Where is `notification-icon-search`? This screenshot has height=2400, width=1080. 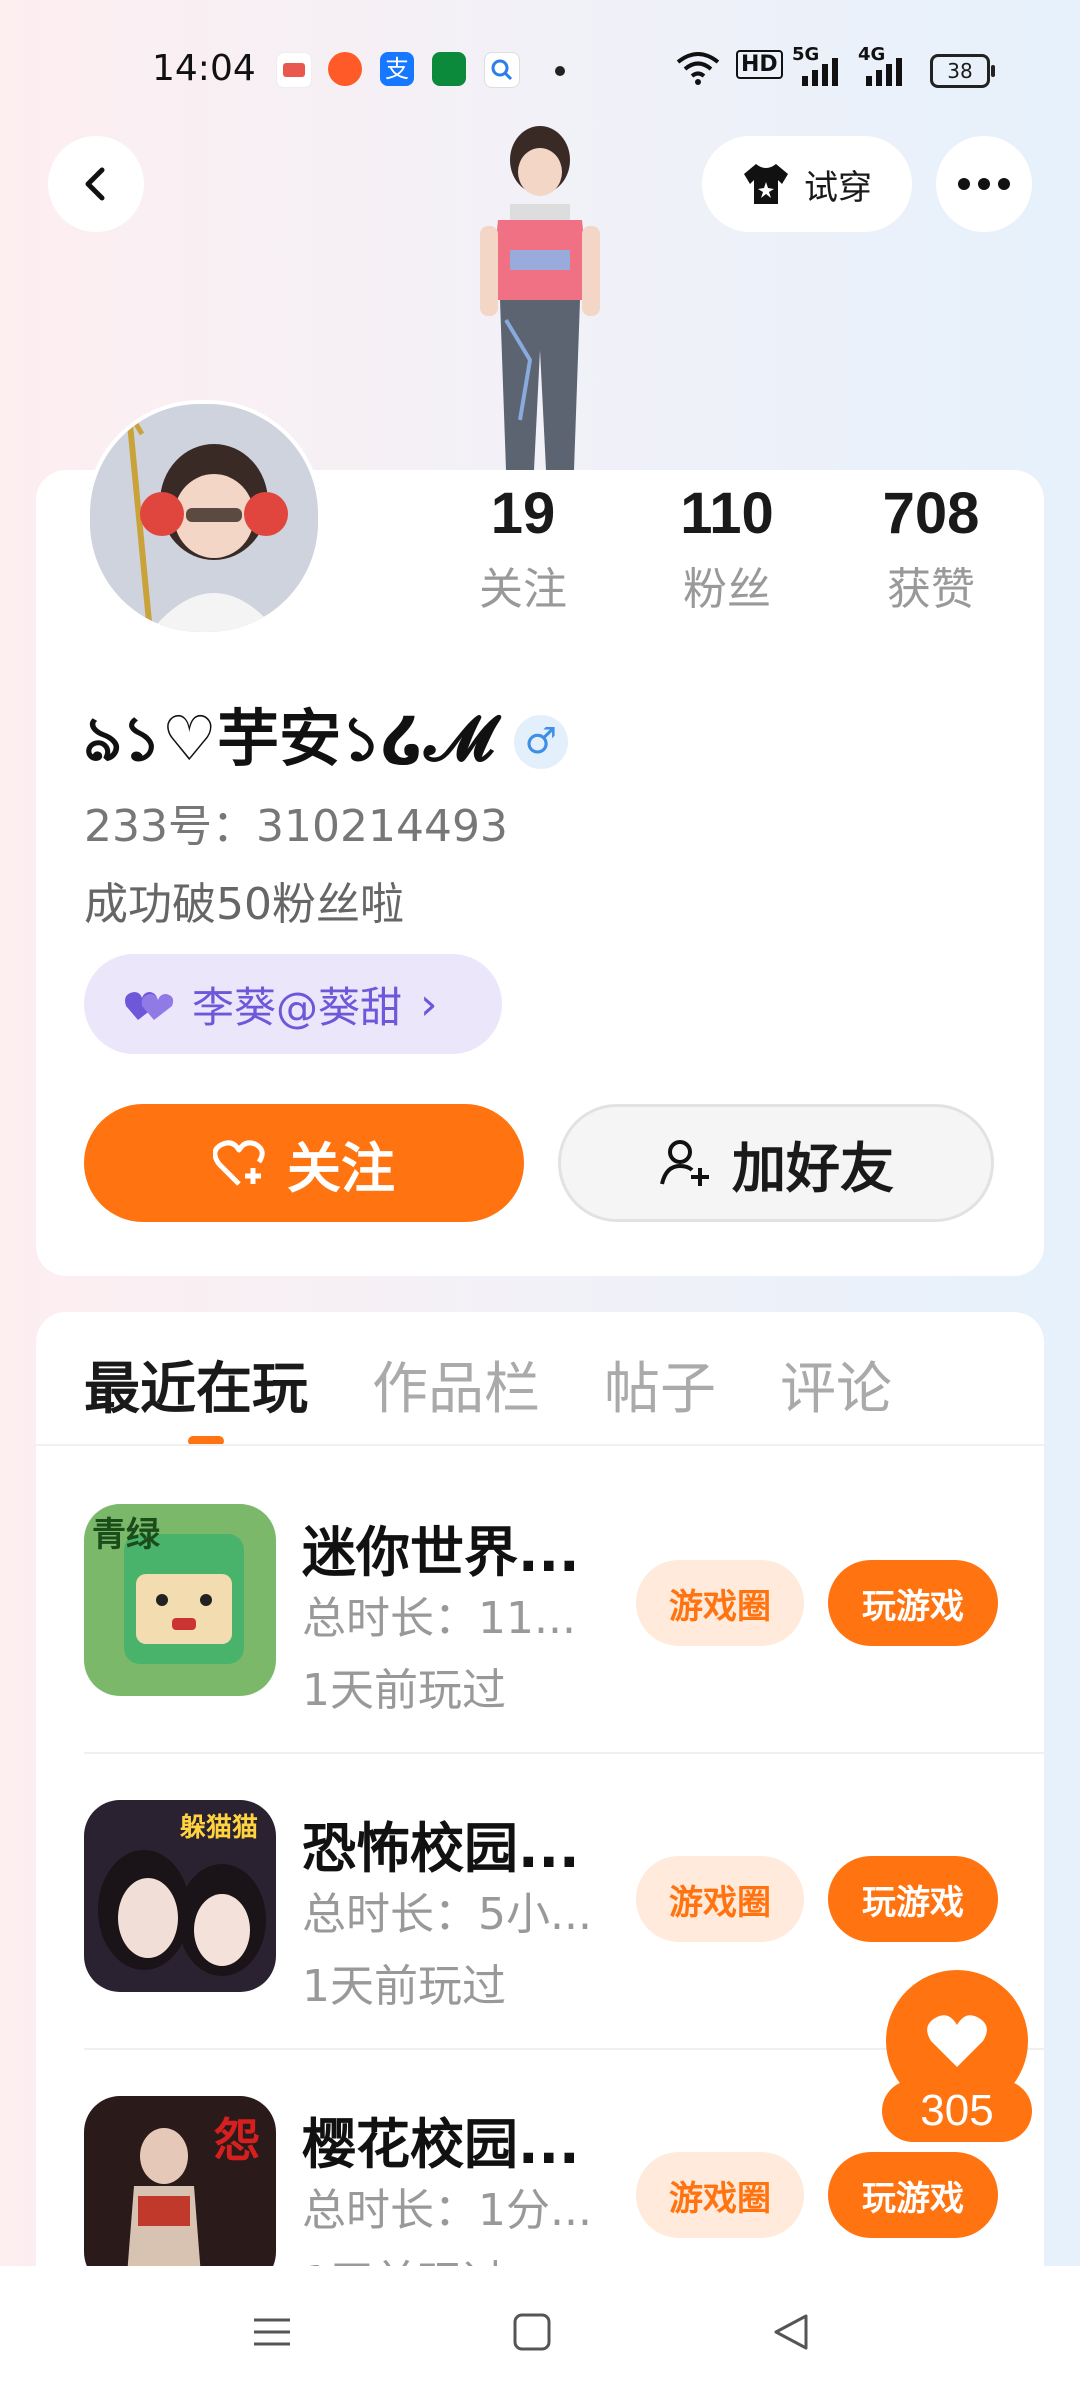
notification-icon-search is located at coordinates (502, 70).